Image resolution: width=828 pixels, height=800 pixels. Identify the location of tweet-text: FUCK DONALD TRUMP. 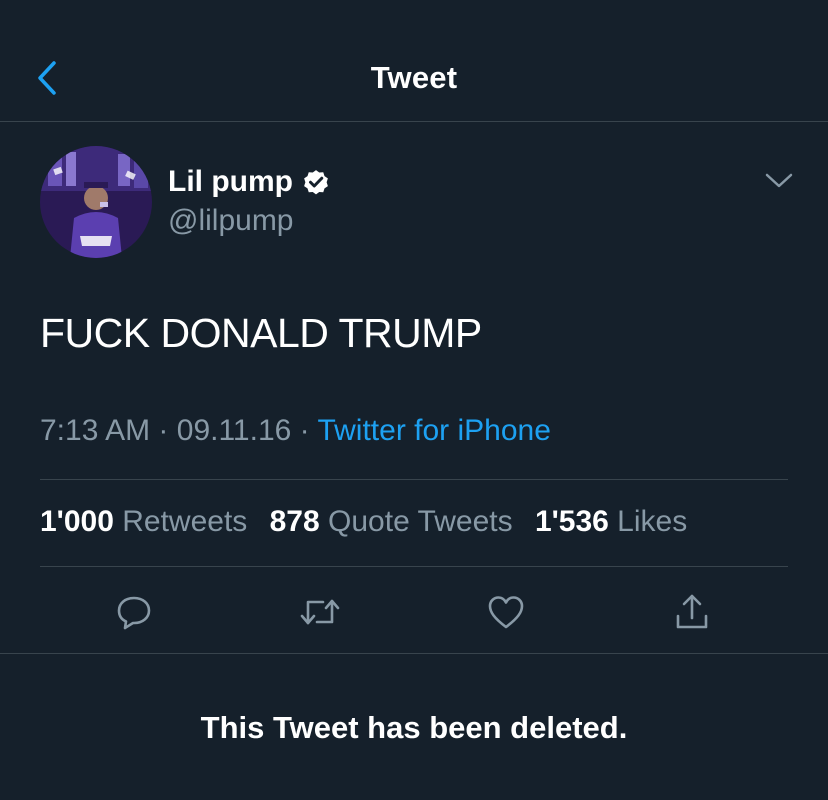
(261, 333).